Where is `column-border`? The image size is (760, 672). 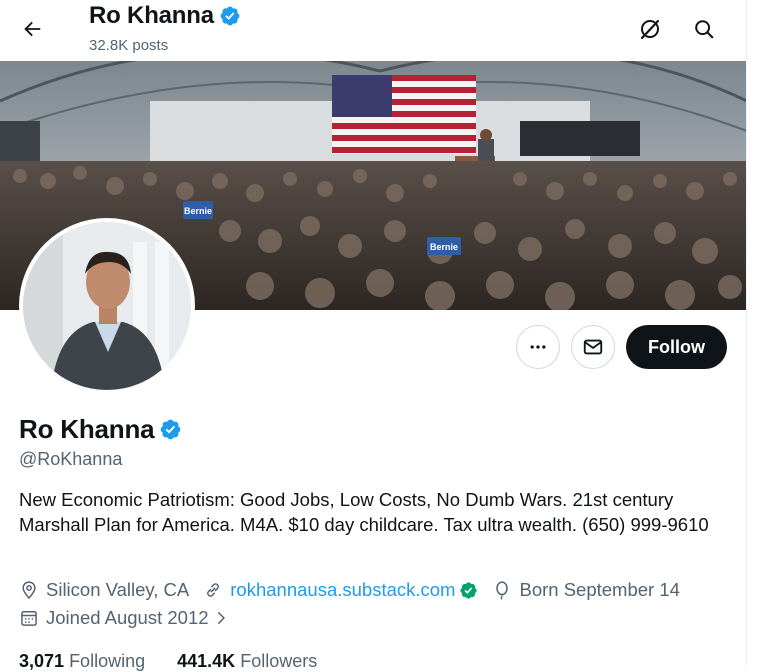
column-border is located at coordinates (746, 333).